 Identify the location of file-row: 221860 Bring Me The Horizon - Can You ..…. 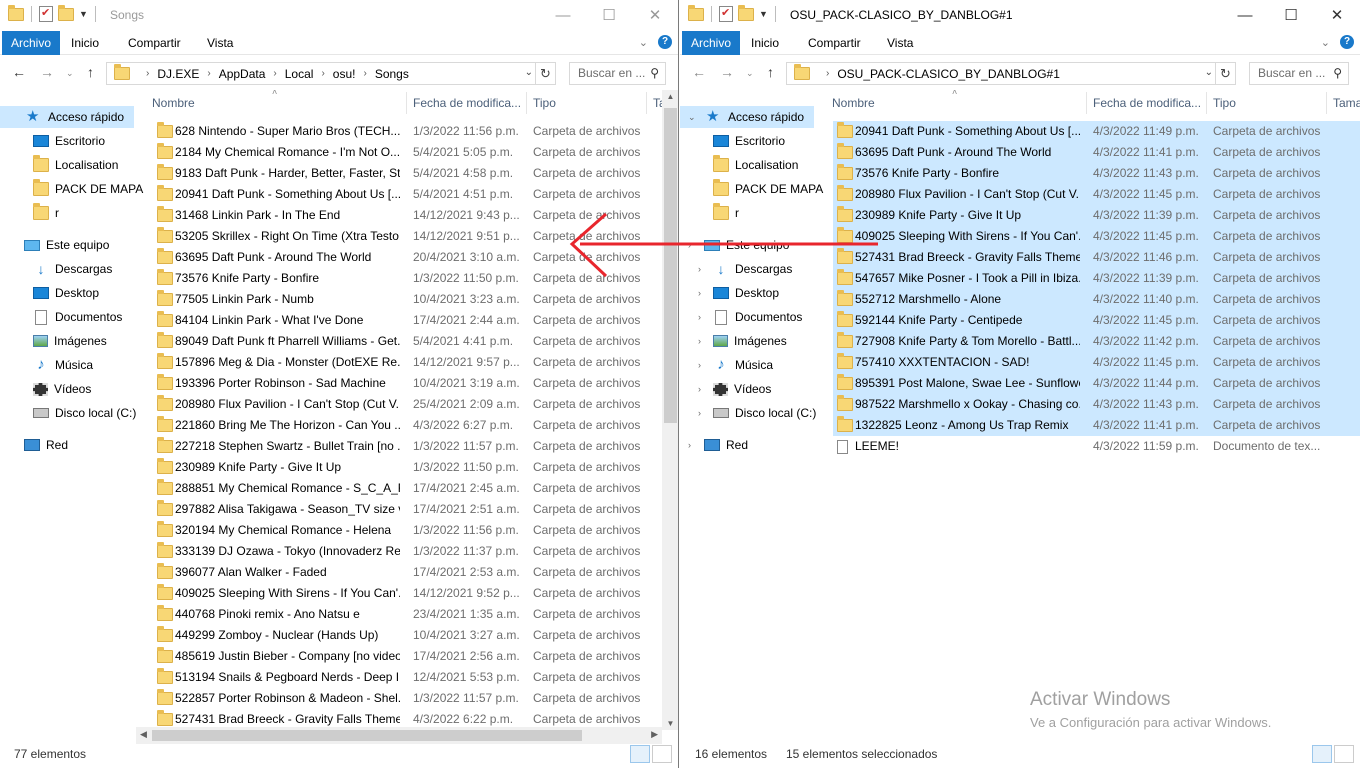
(403, 425).